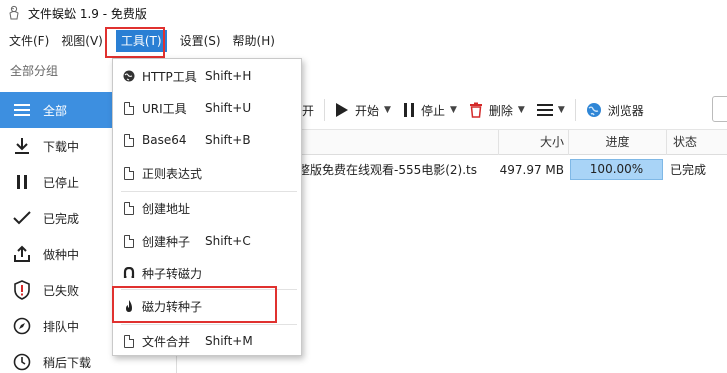  Describe the element at coordinates (14, 12) in the screenshot. I see `app-logo-icon` at that location.